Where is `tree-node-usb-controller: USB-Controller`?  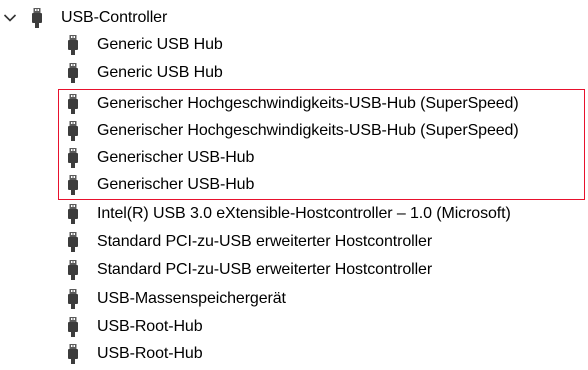 tree-node-usb-controller: USB-Controller is located at coordinates (83, 18).